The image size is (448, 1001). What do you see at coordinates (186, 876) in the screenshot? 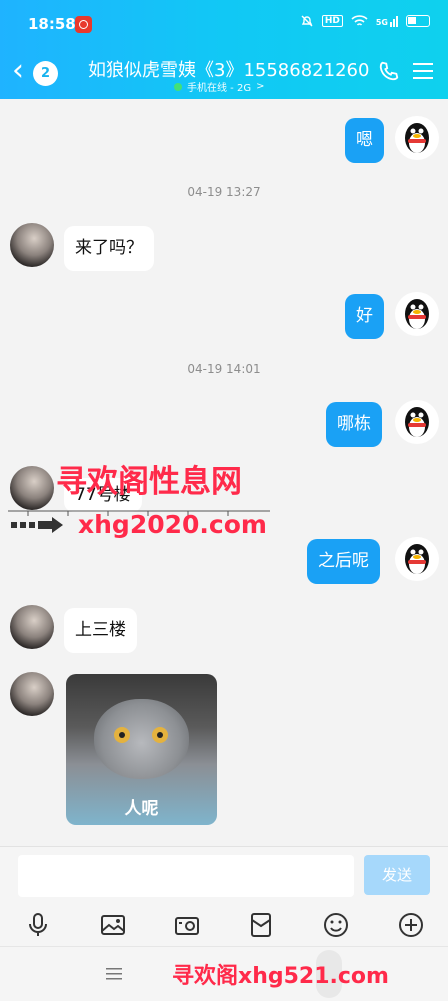
I see `message-input` at bounding box center [186, 876].